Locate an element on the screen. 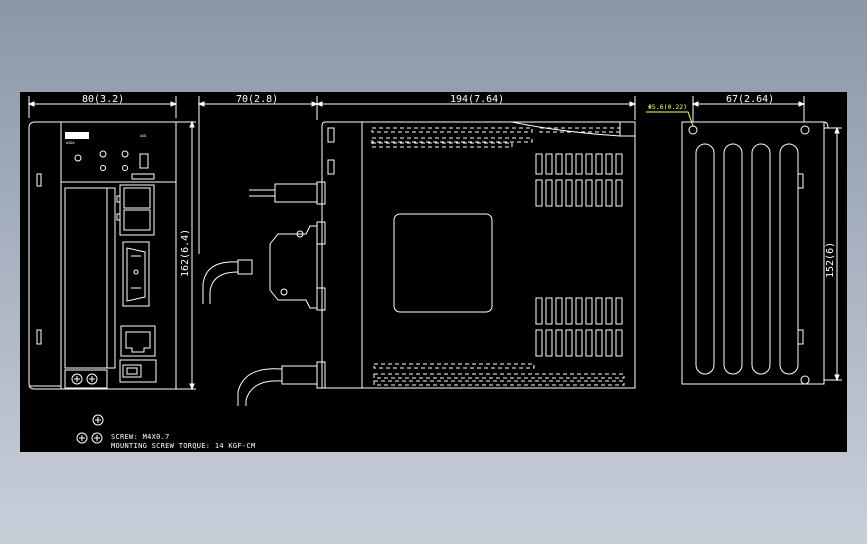 This screenshot has width=867, height=544. upper-vent-slots is located at coordinates (579, 180).